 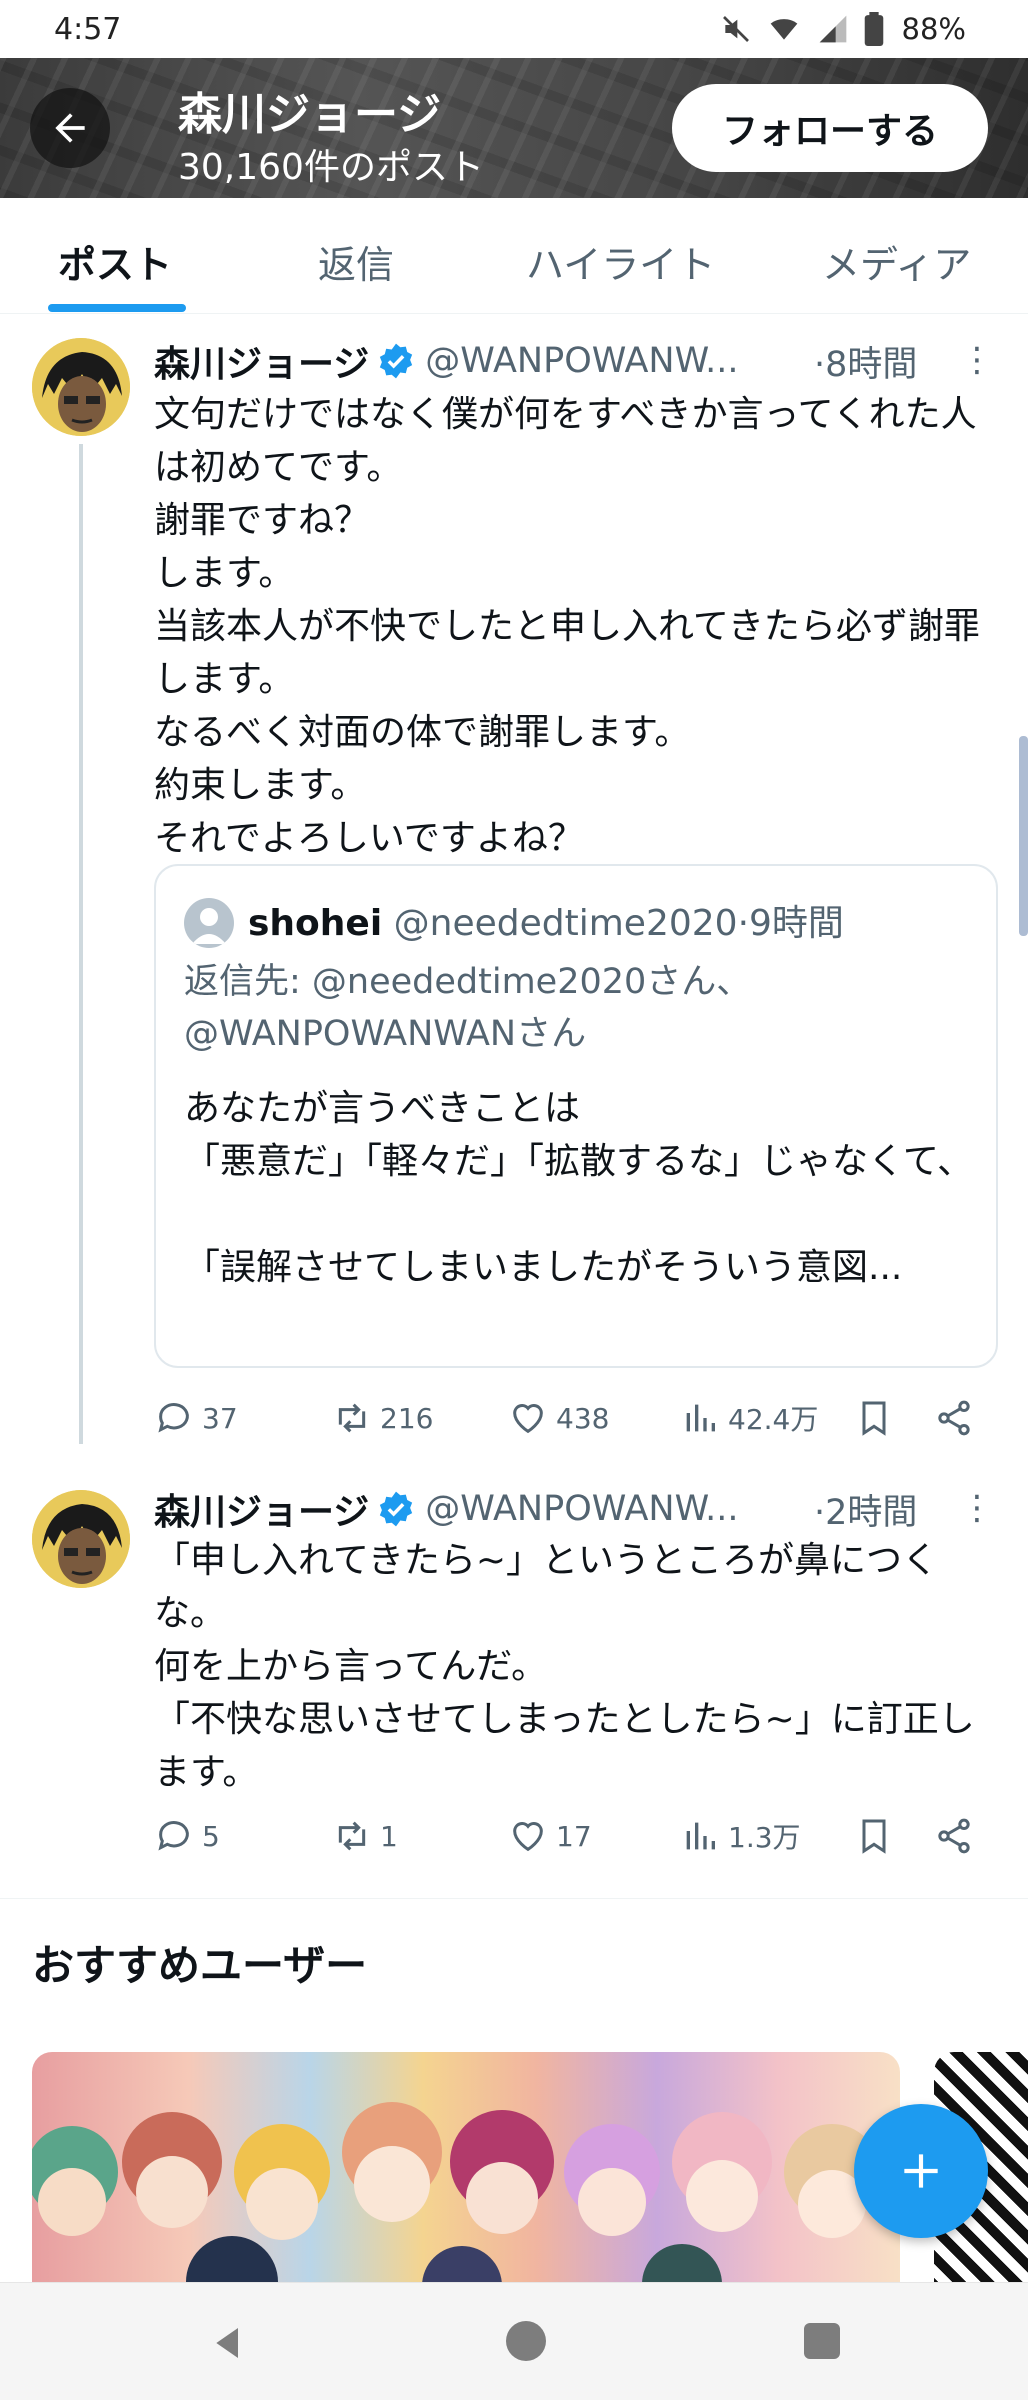 I want to click on profile-name: 森川ジョージ, so click(x=310, y=114).